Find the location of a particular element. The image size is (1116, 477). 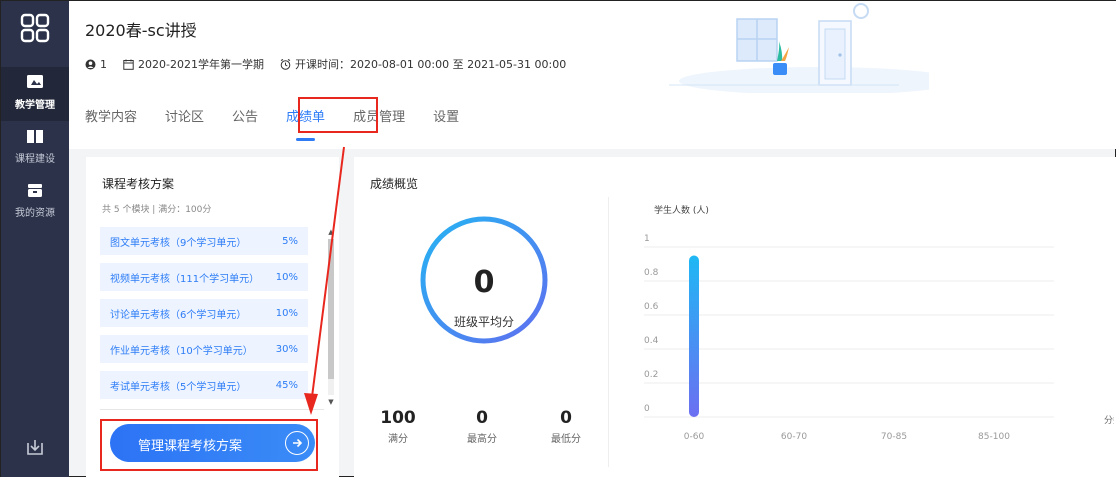

tab-bar: 教学内容 讨论区 公告 成绩单 成员管理 设置 is located at coordinates (286, 121).